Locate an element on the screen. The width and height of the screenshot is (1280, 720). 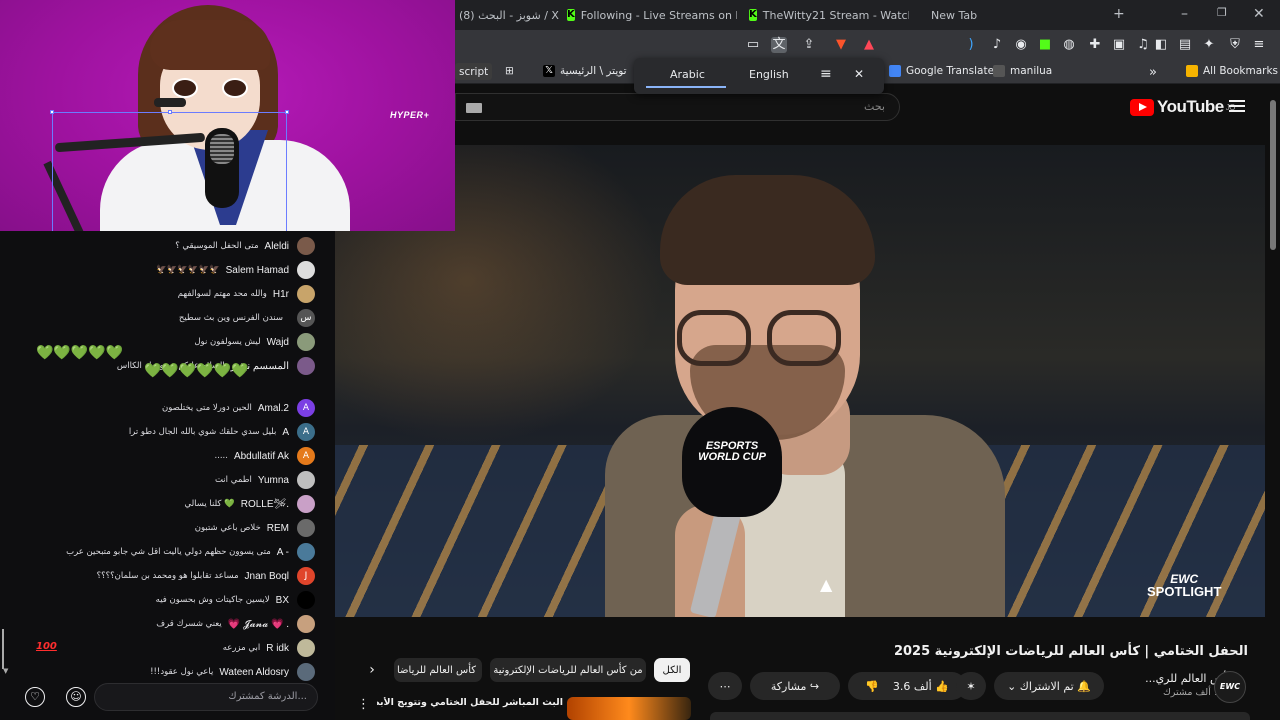
description-box-edge is located at coordinates (980, 716).